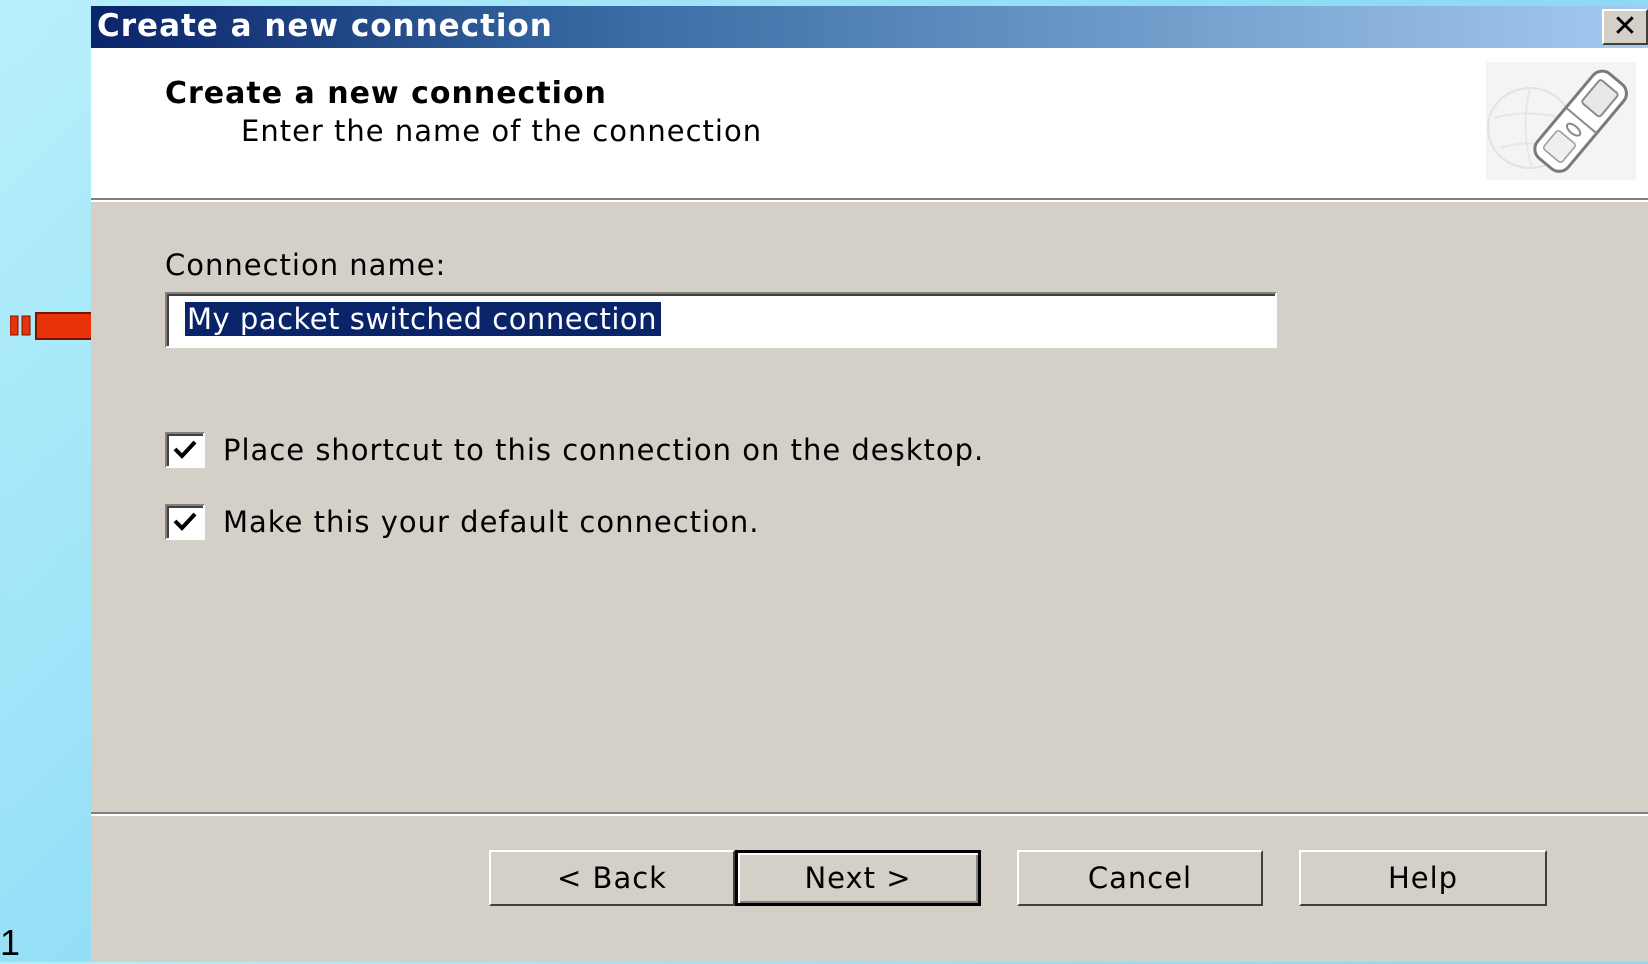  I want to click on slide-number: 1, so click(10, 942).